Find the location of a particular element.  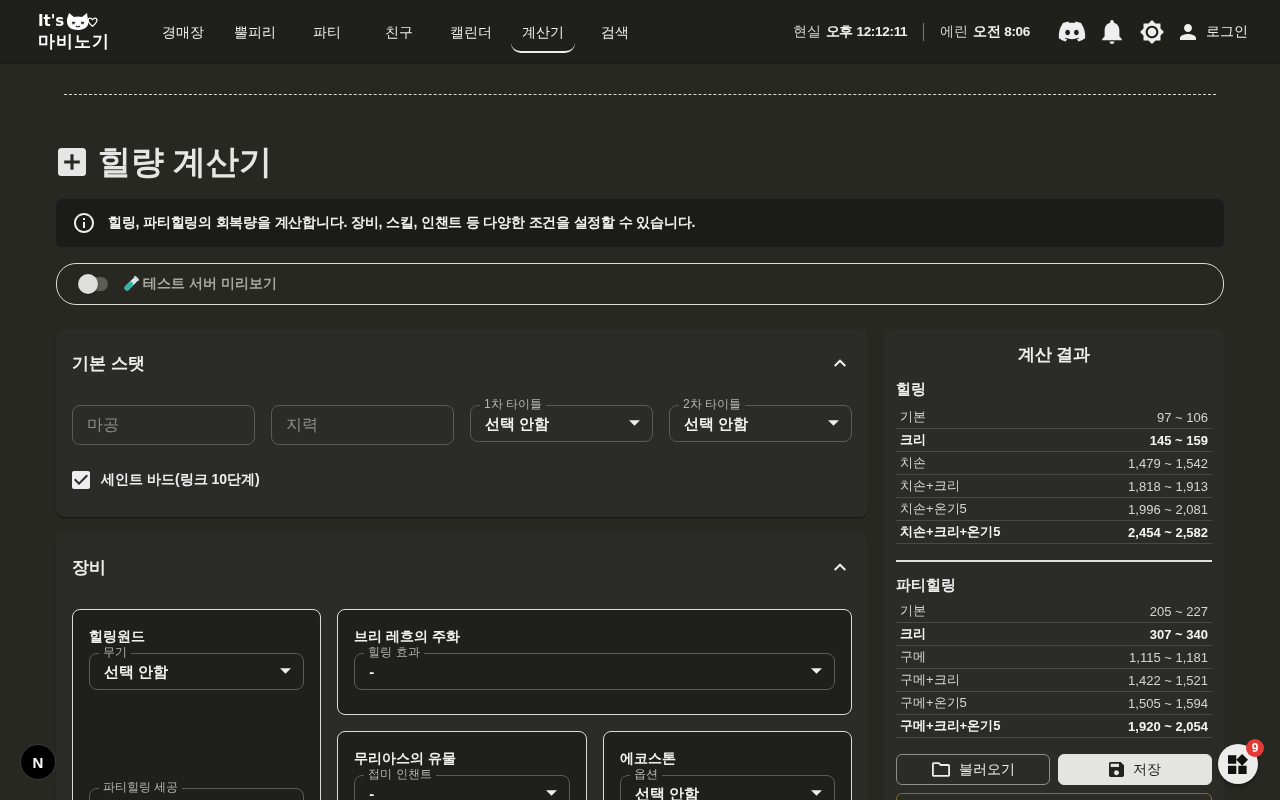

clock-label: 에린 is located at coordinates (954, 31).